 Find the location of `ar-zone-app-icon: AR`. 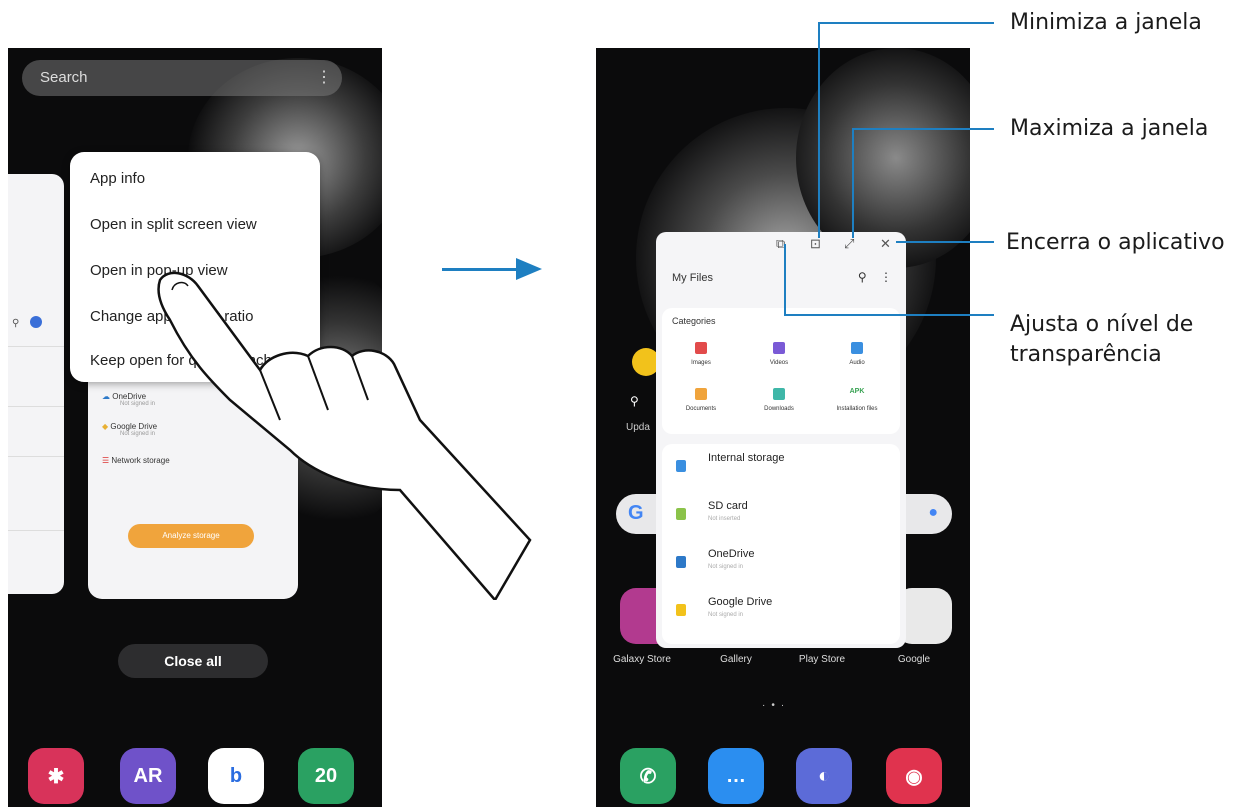

ar-zone-app-icon: AR is located at coordinates (148, 776).